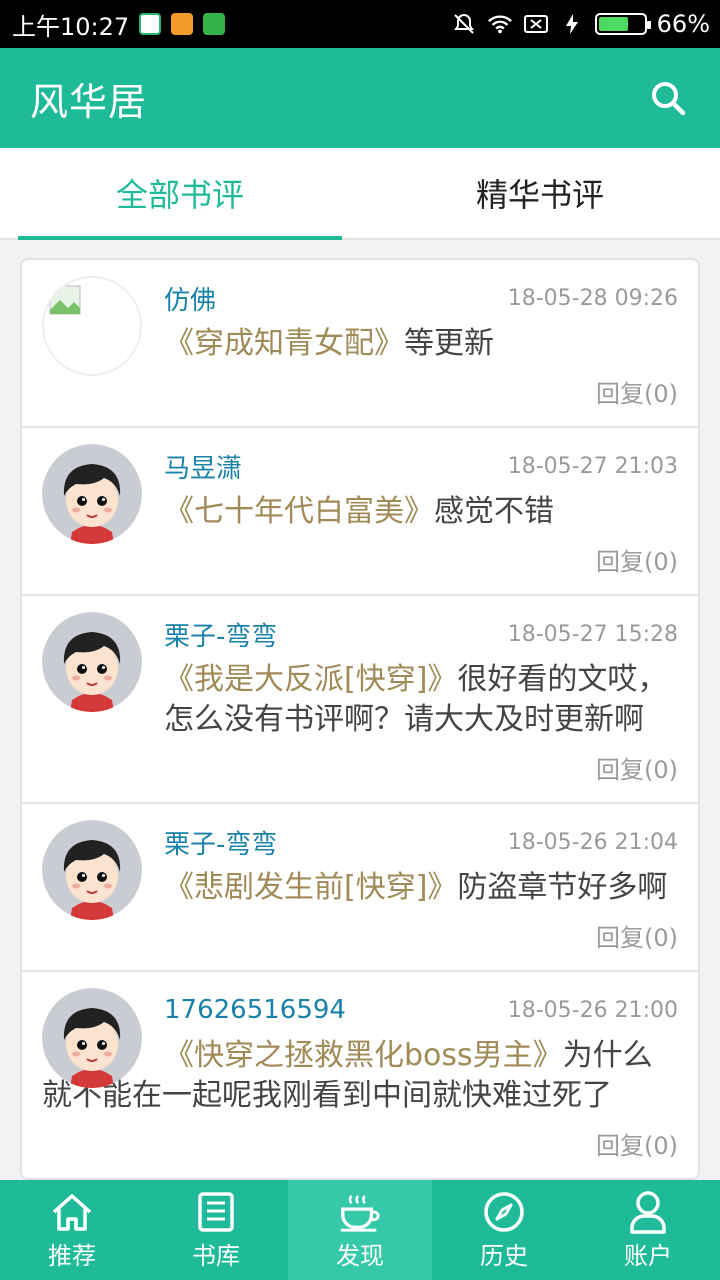 The height and width of the screenshot is (1280, 720). Describe the element at coordinates (310, 679) in the screenshot. I see `book-title-link: 《我是大反派[快穿]》` at that location.